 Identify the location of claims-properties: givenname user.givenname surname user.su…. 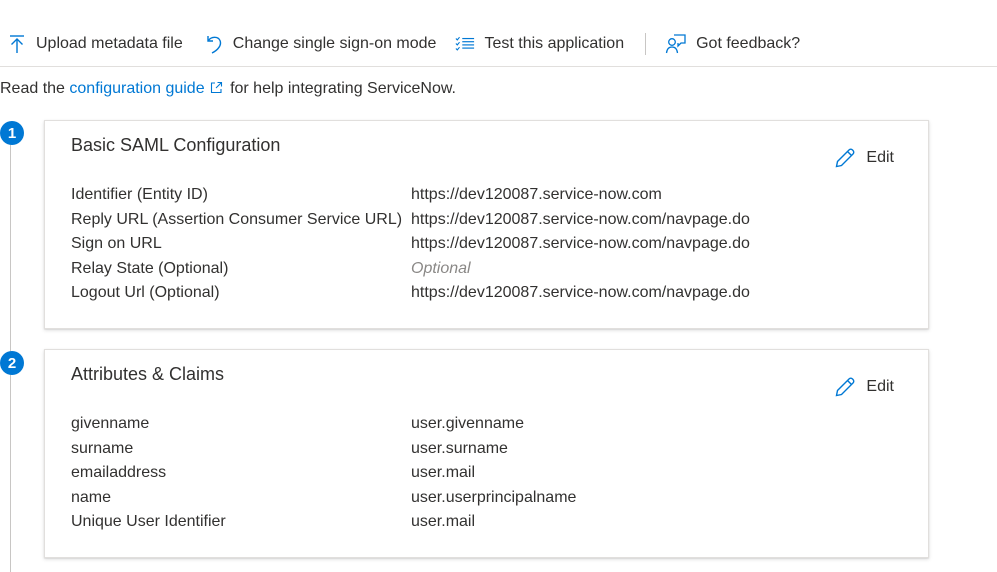
(323, 473).